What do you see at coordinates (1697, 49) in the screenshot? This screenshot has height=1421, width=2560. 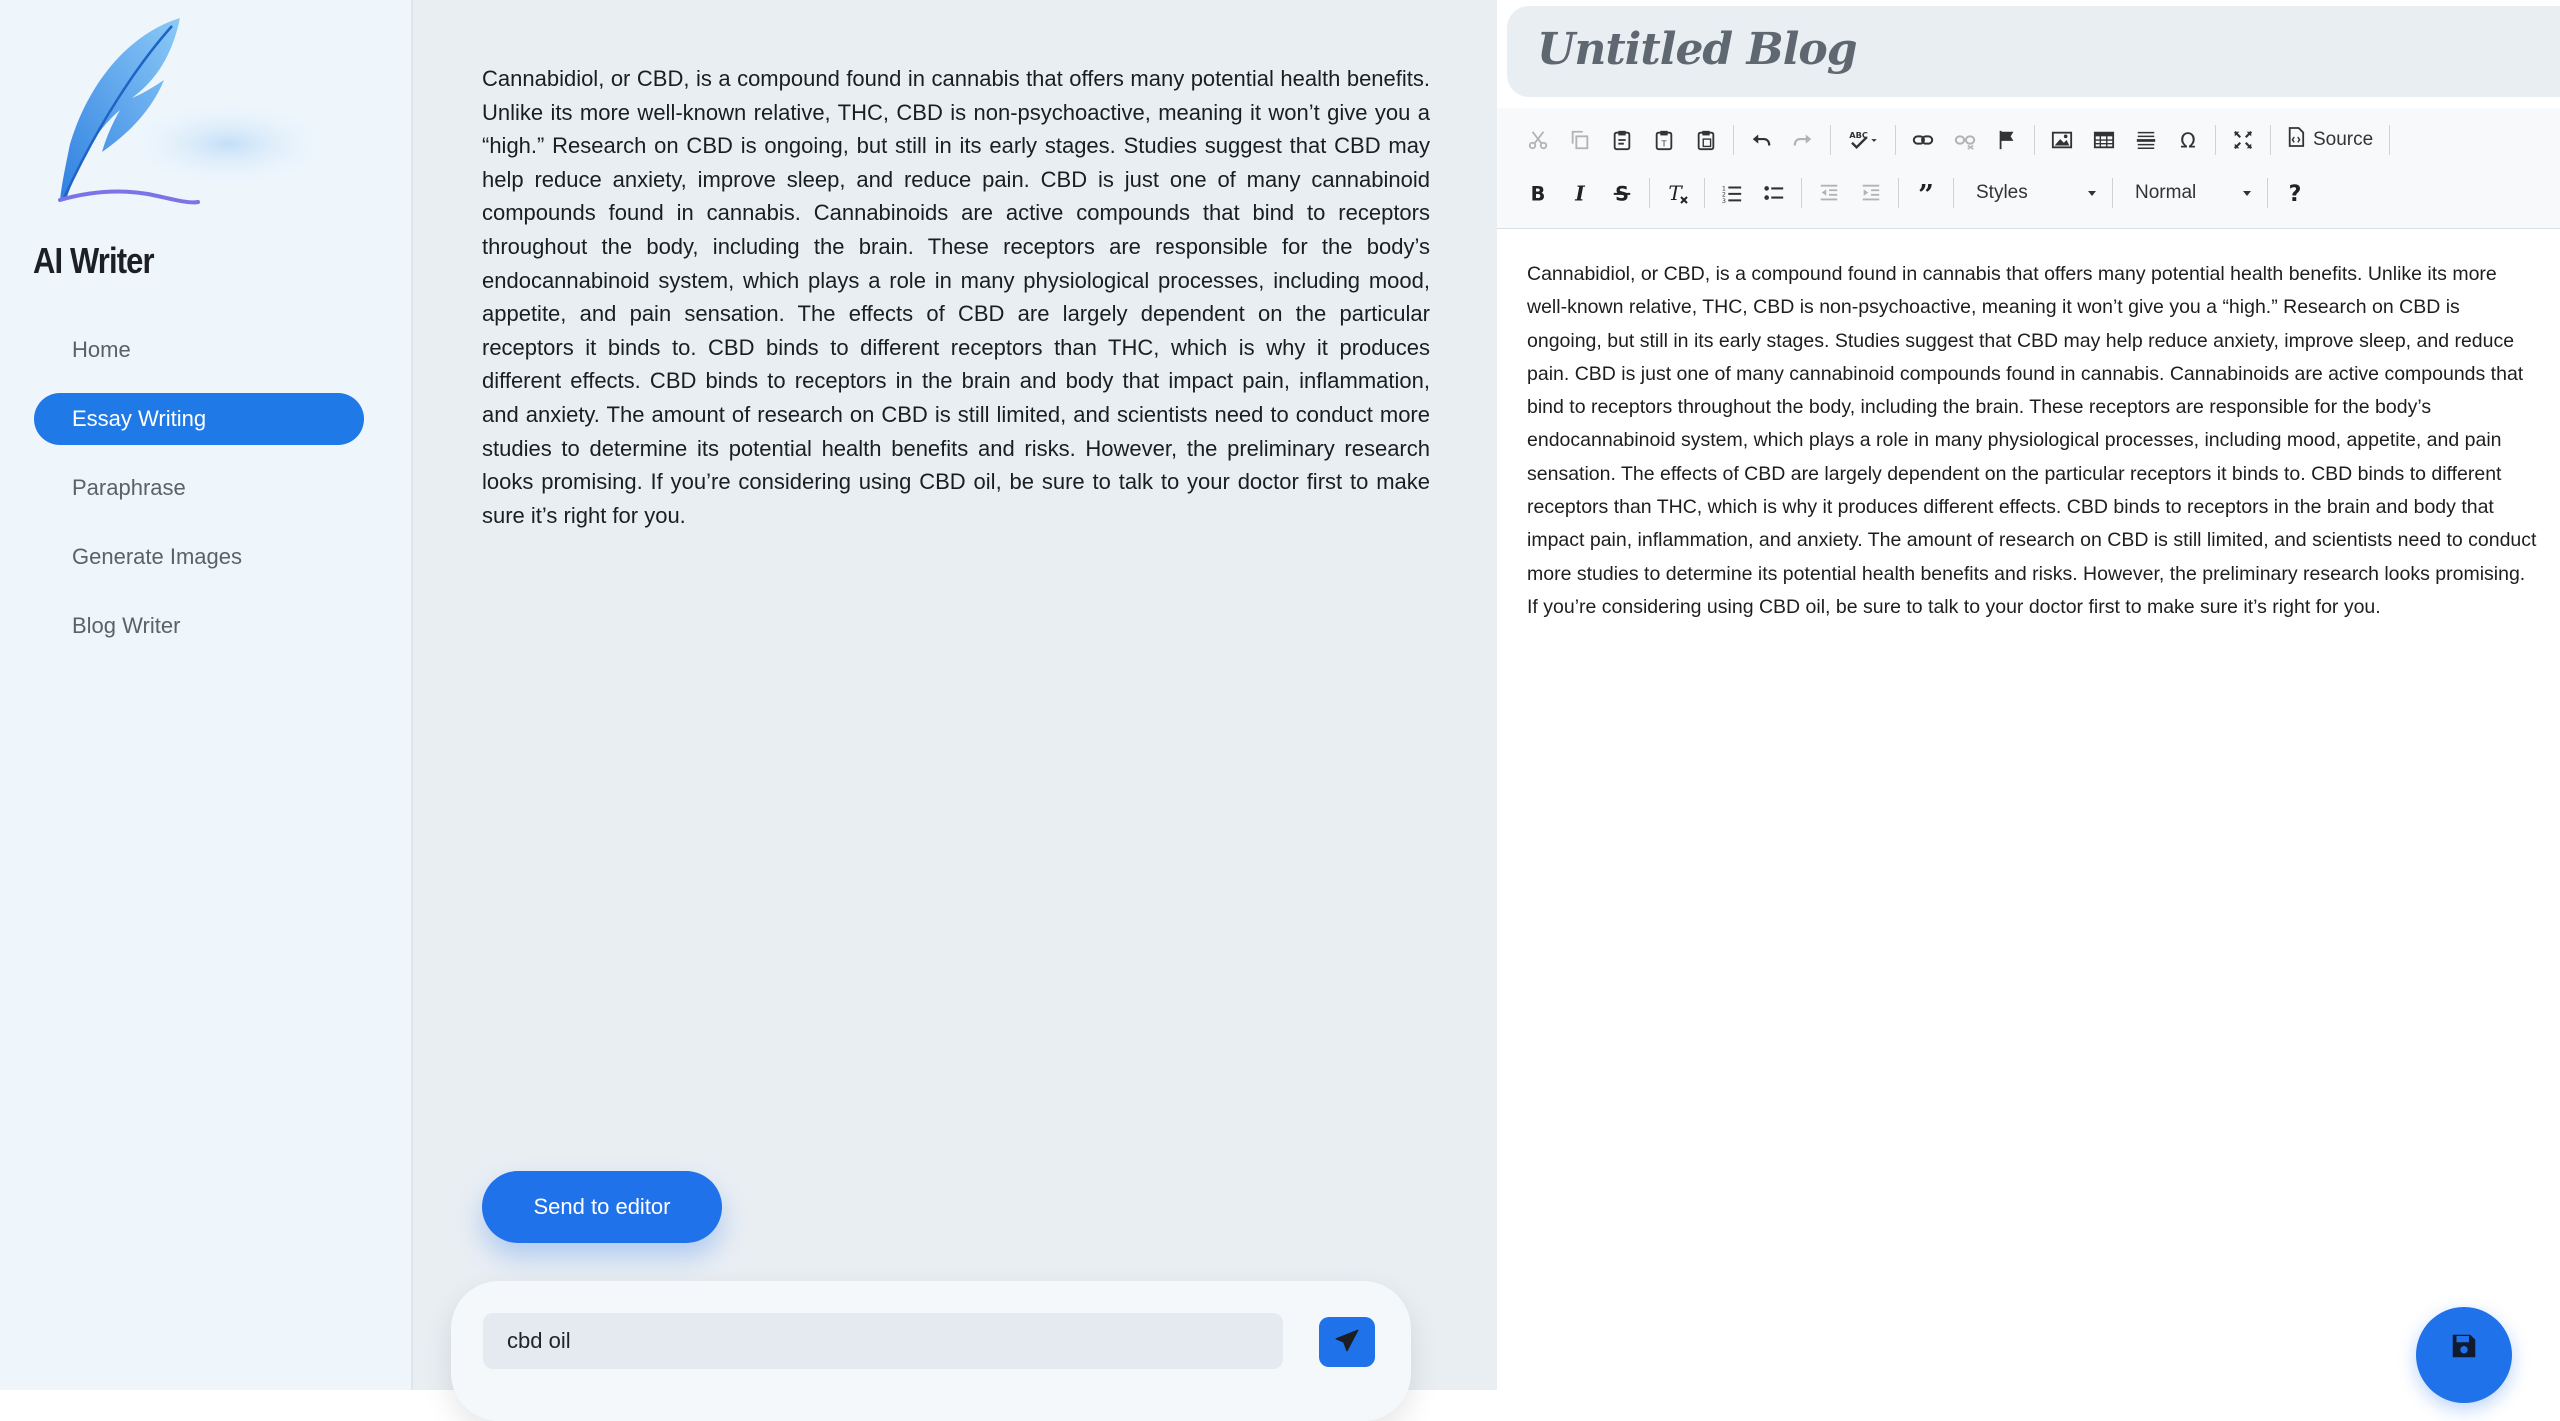 I see `editor-title: Untitled Blog` at bounding box center [1697, 49].